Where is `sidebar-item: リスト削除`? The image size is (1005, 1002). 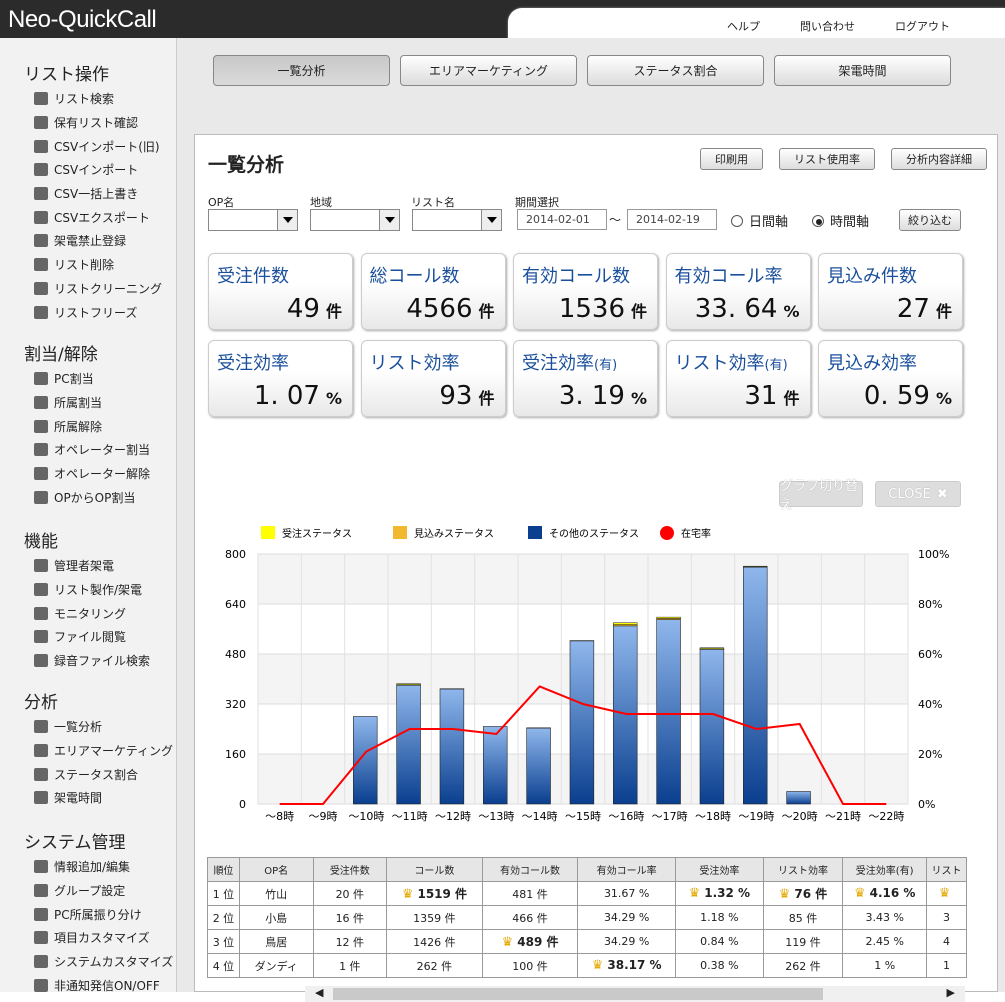 sidebar-item: リスト削除 is located at coordinates (88, 265).